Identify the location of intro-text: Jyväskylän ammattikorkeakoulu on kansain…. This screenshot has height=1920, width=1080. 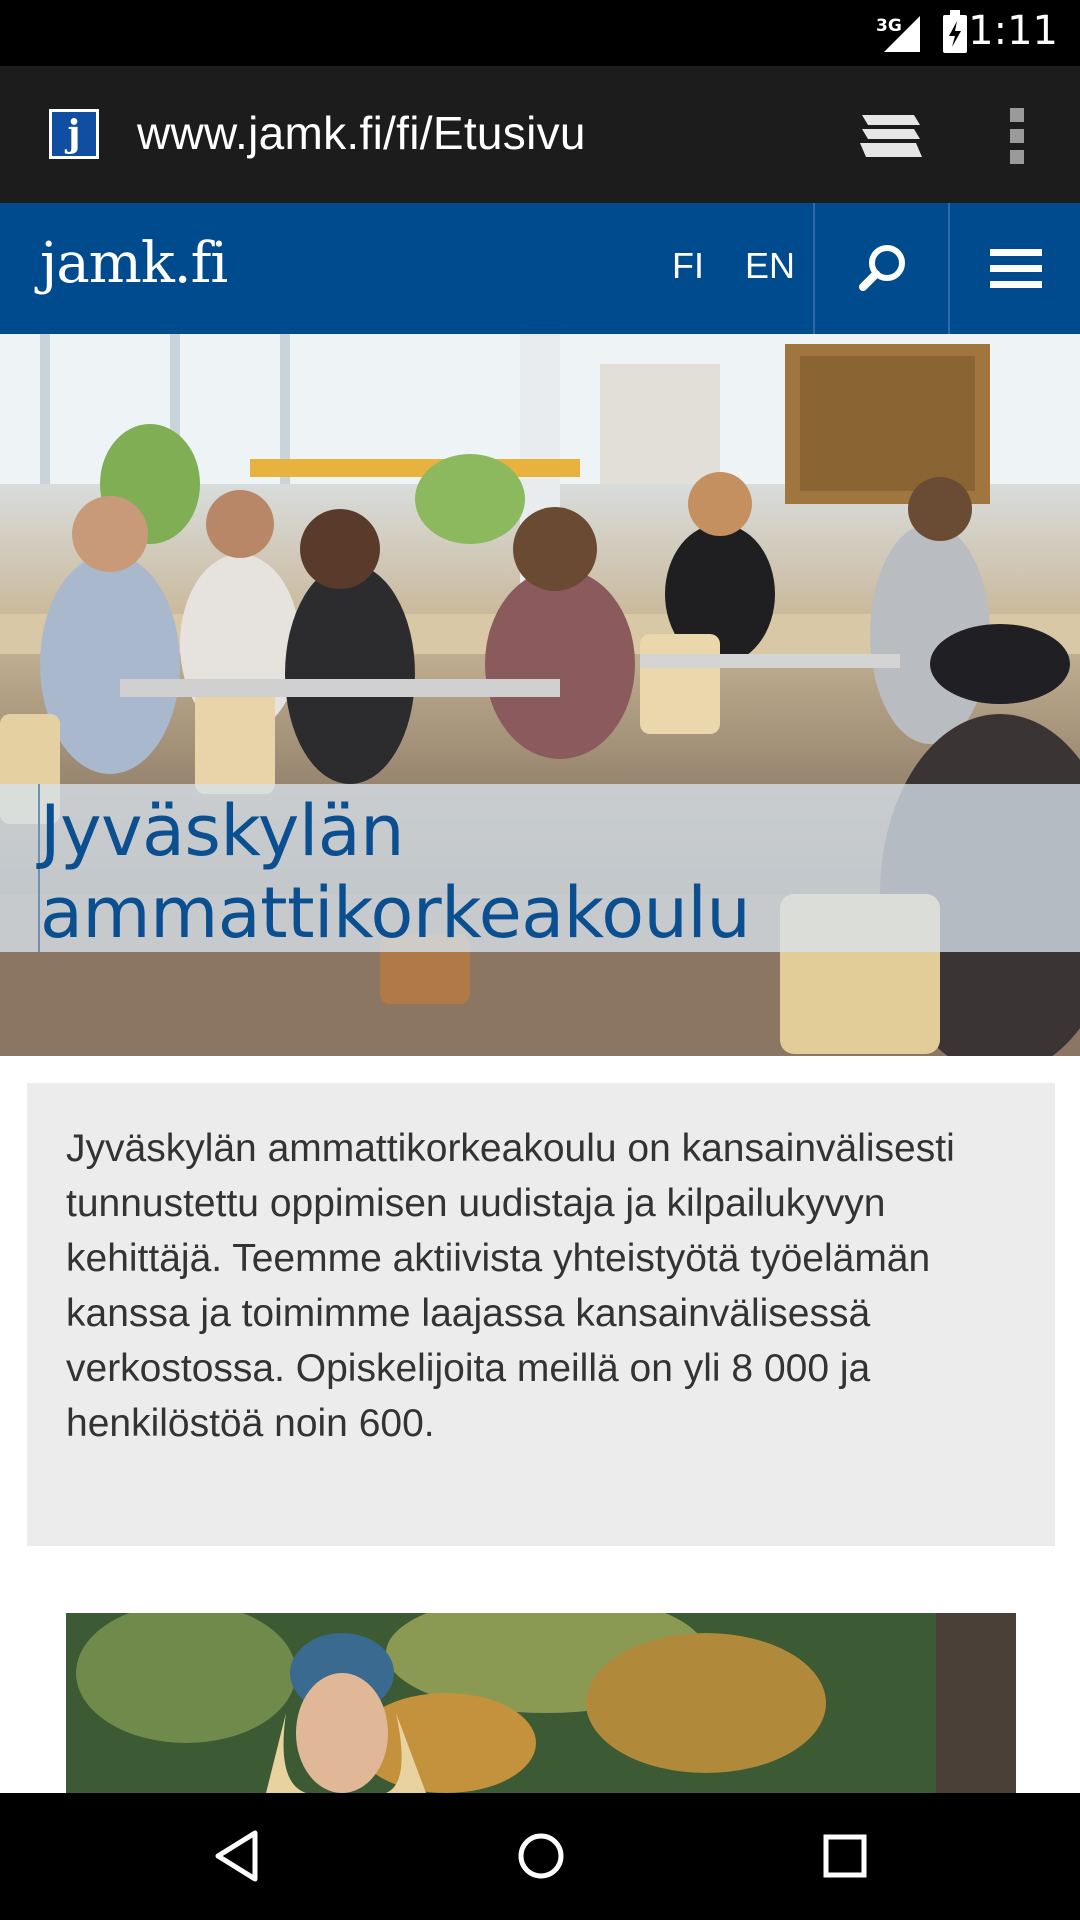
(510, 1286).